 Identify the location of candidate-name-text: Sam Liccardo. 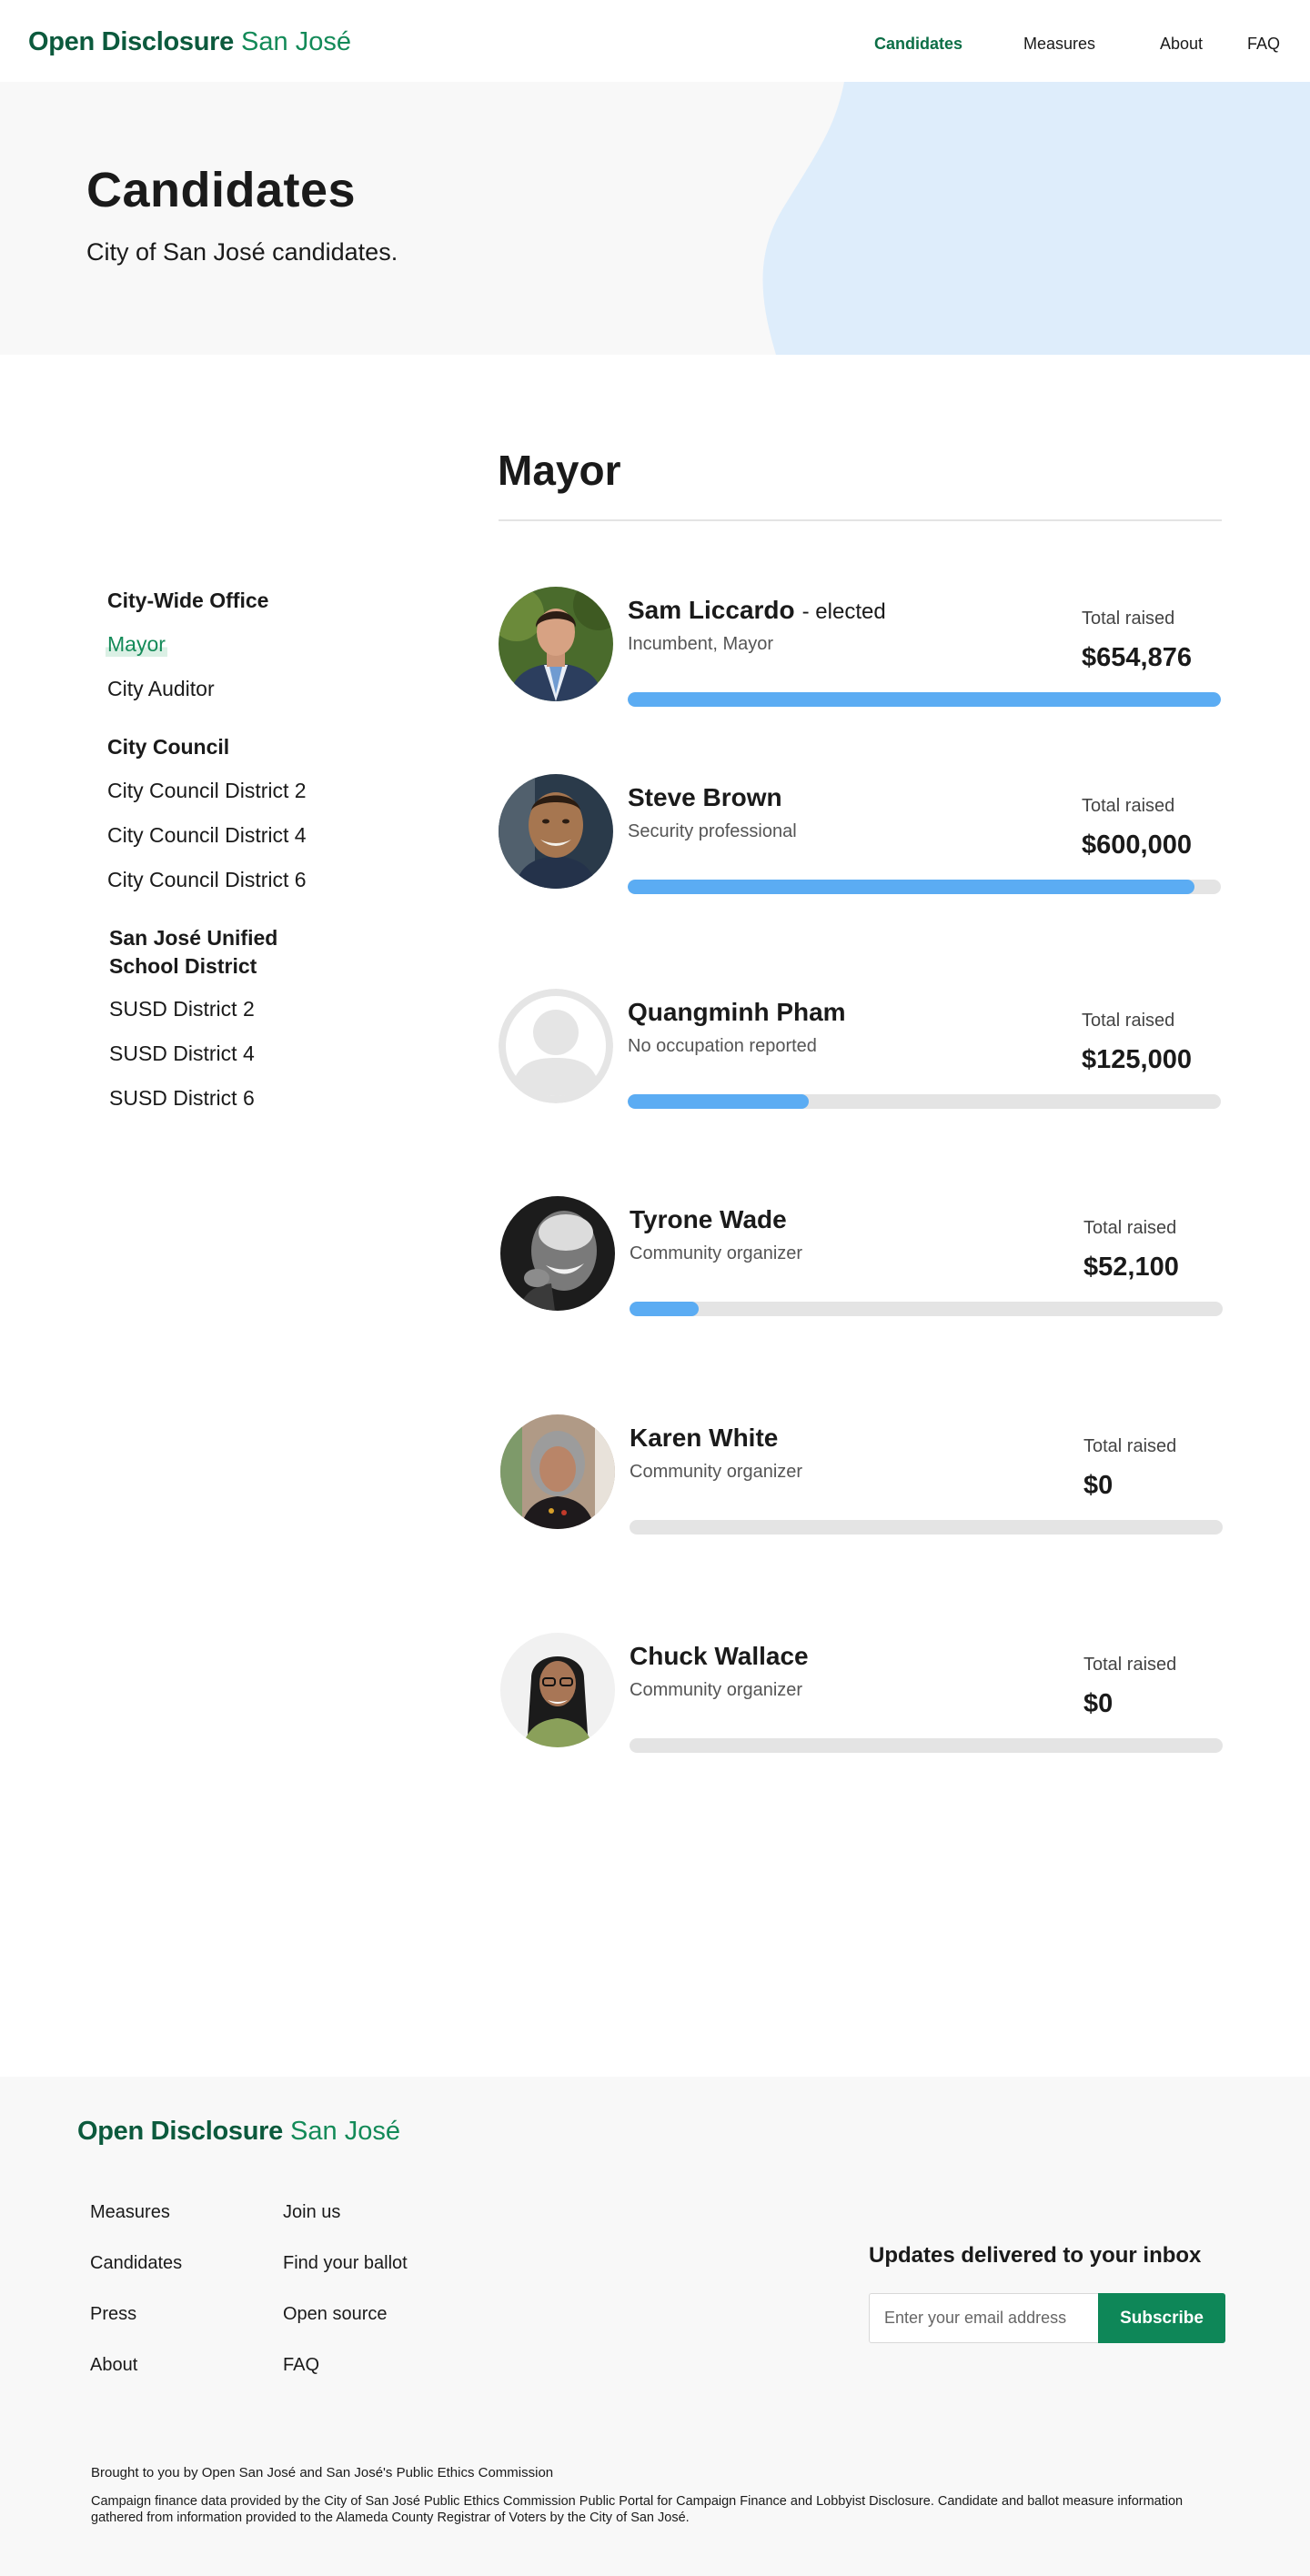
(711, 610).